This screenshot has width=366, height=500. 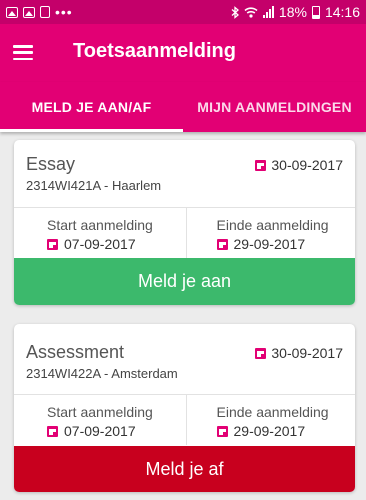 What do you see at coordinates (292, 12) in the screenshot?
I see `battery-percent: 18%` at bounding box center [292, 12].